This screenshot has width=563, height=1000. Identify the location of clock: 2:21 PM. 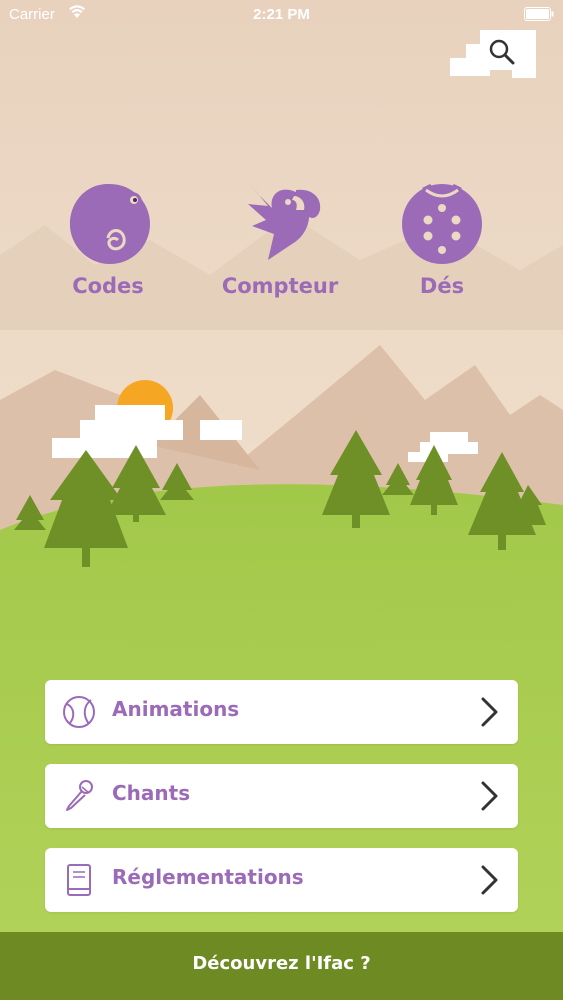
(281, 14).